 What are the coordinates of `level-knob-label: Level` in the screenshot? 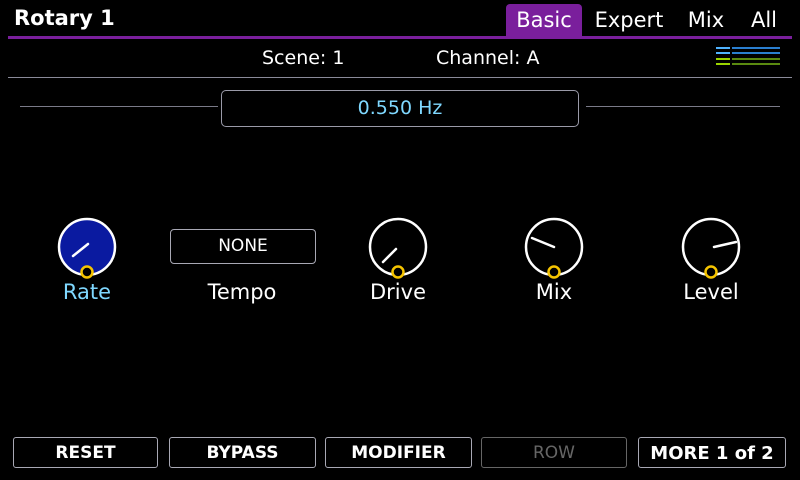 It's located at (711, 292).